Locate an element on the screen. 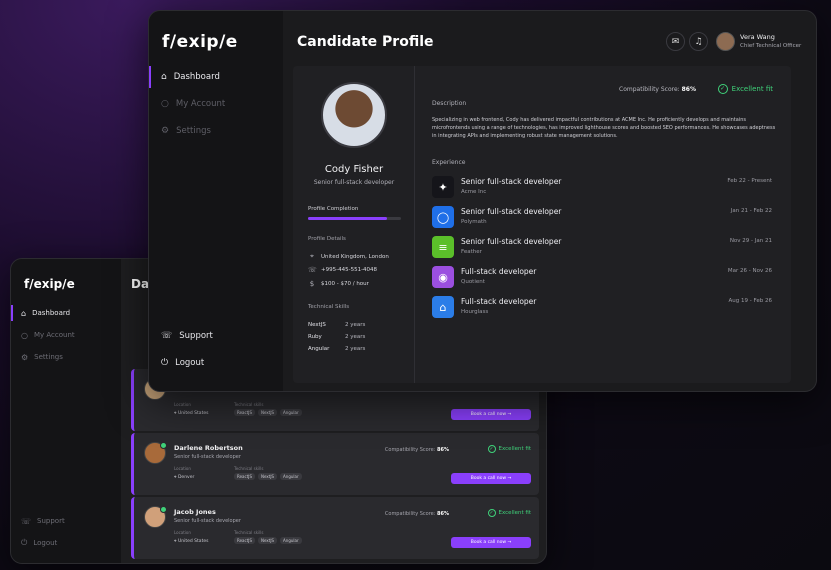 The image size is (831, 570). profile-completion-fill is located at coordinates (348, 218).